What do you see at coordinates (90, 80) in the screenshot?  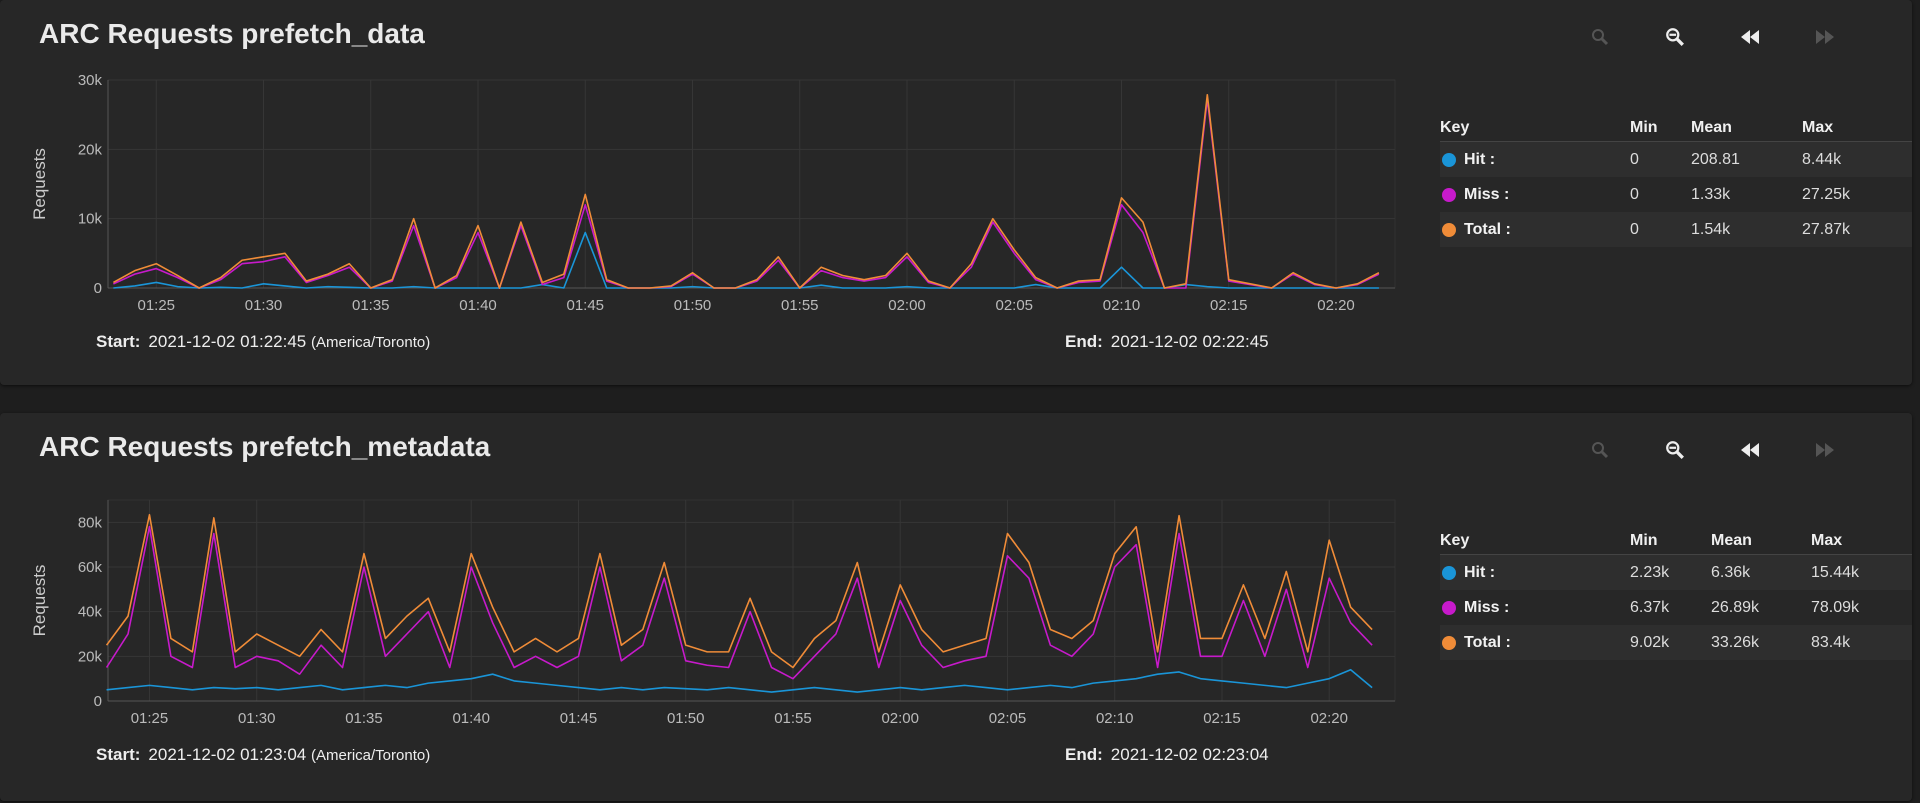 I see `y-tick-label: 30k` at bounding box center [90, 80].